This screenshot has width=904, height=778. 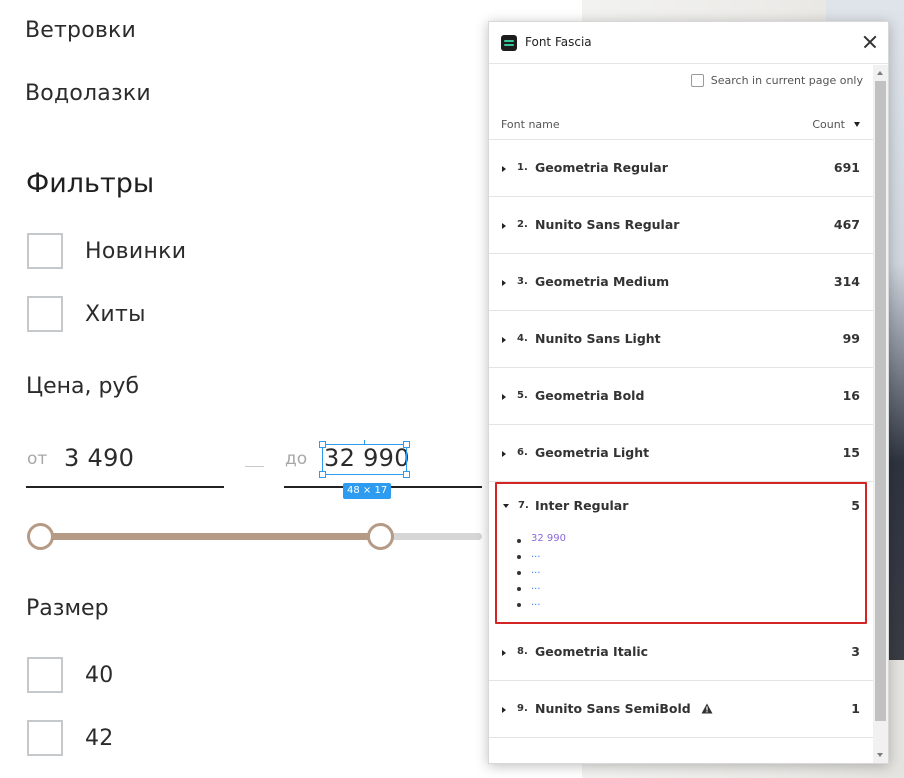 What do you see at coordinates (697, 80) in the screenshot?
I see `search-current-page-checkbox` at bounding box center [697, 80].